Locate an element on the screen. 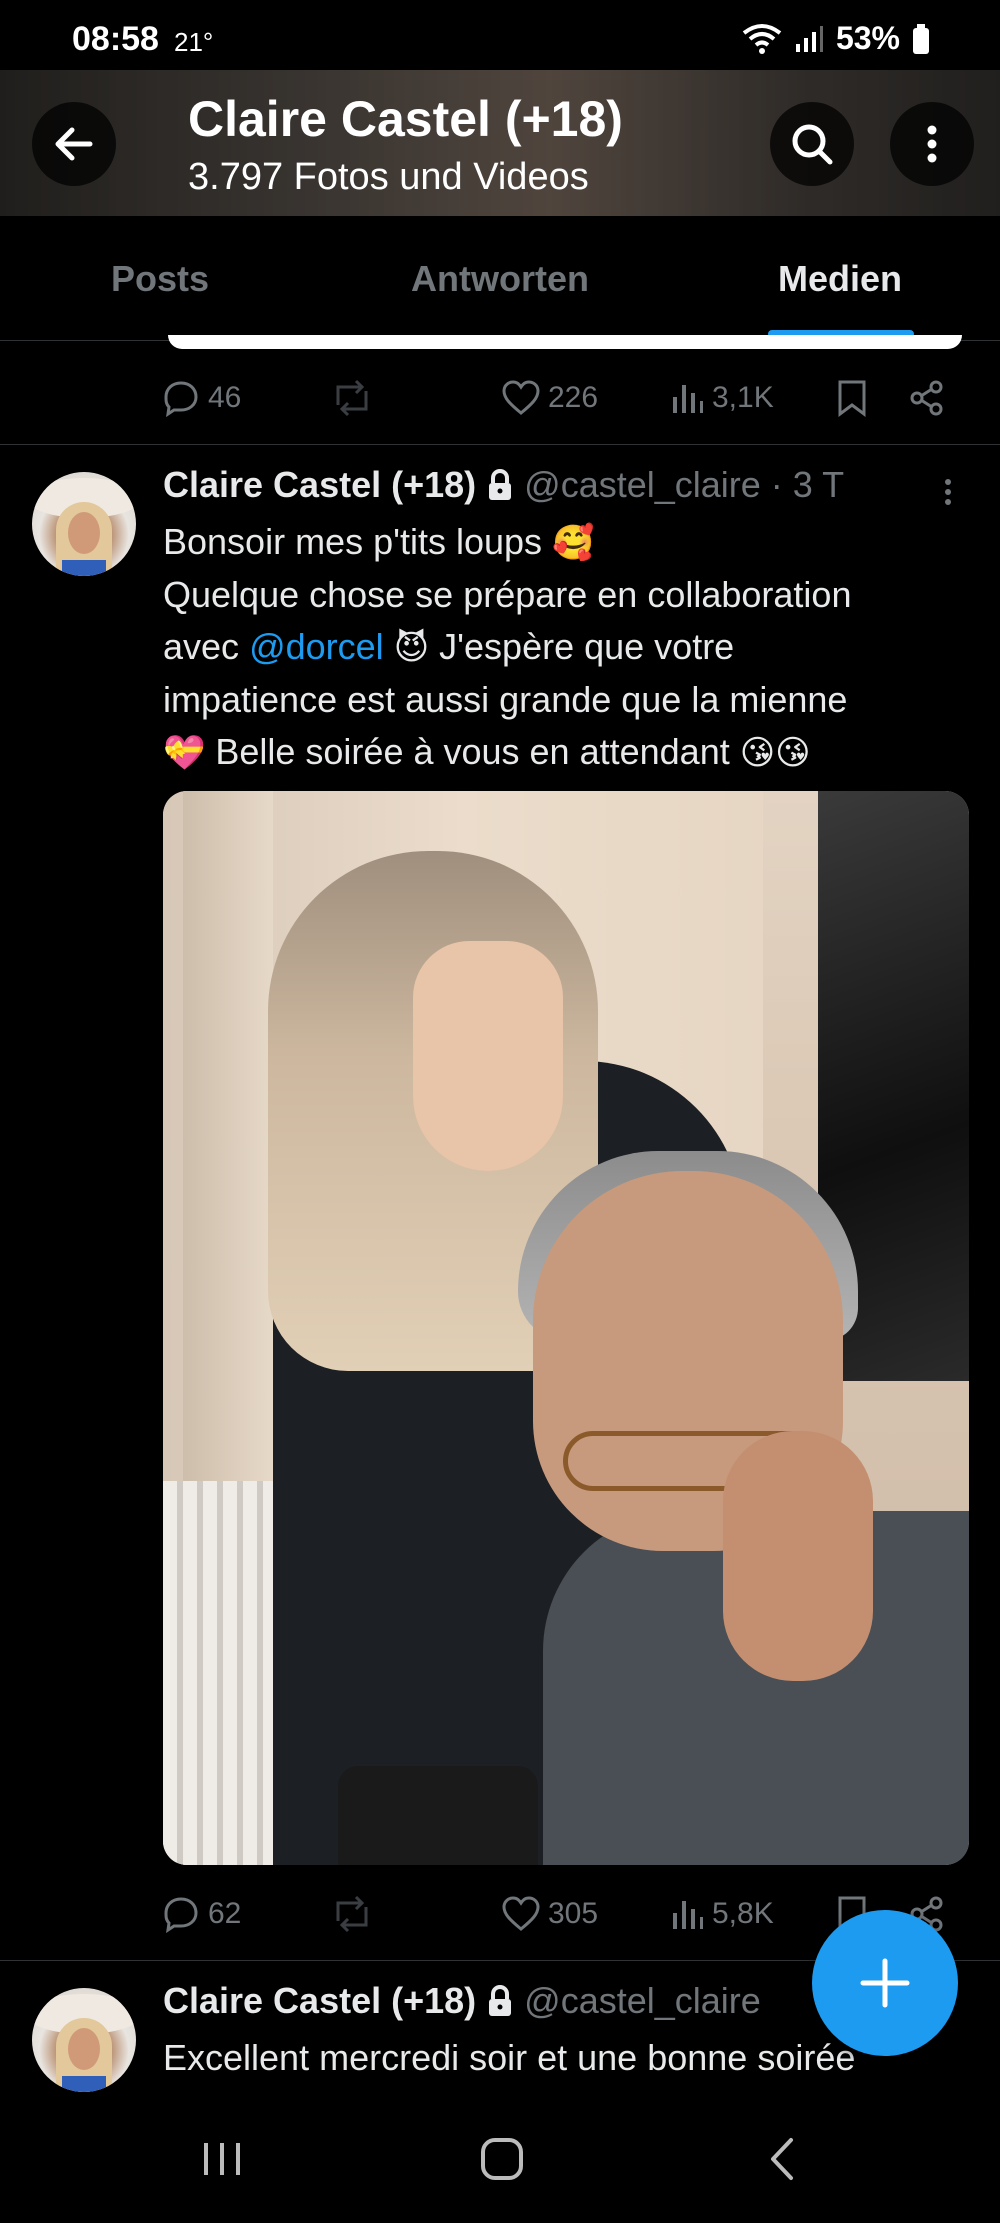  recent-apps-button is located at coordinates (222, 2159).